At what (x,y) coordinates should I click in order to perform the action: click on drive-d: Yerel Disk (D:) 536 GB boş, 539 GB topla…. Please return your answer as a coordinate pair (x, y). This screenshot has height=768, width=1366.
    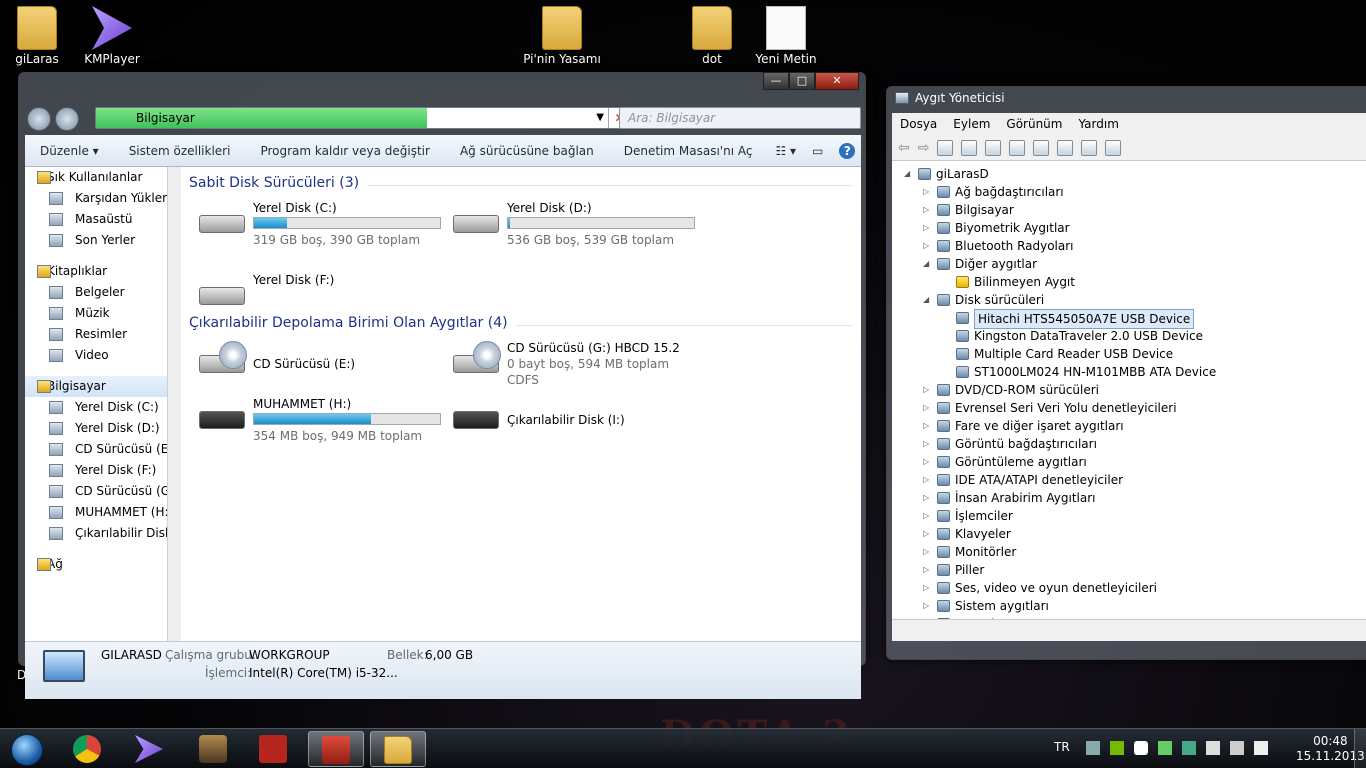
    Looking at the image, I should click on (578, 227).